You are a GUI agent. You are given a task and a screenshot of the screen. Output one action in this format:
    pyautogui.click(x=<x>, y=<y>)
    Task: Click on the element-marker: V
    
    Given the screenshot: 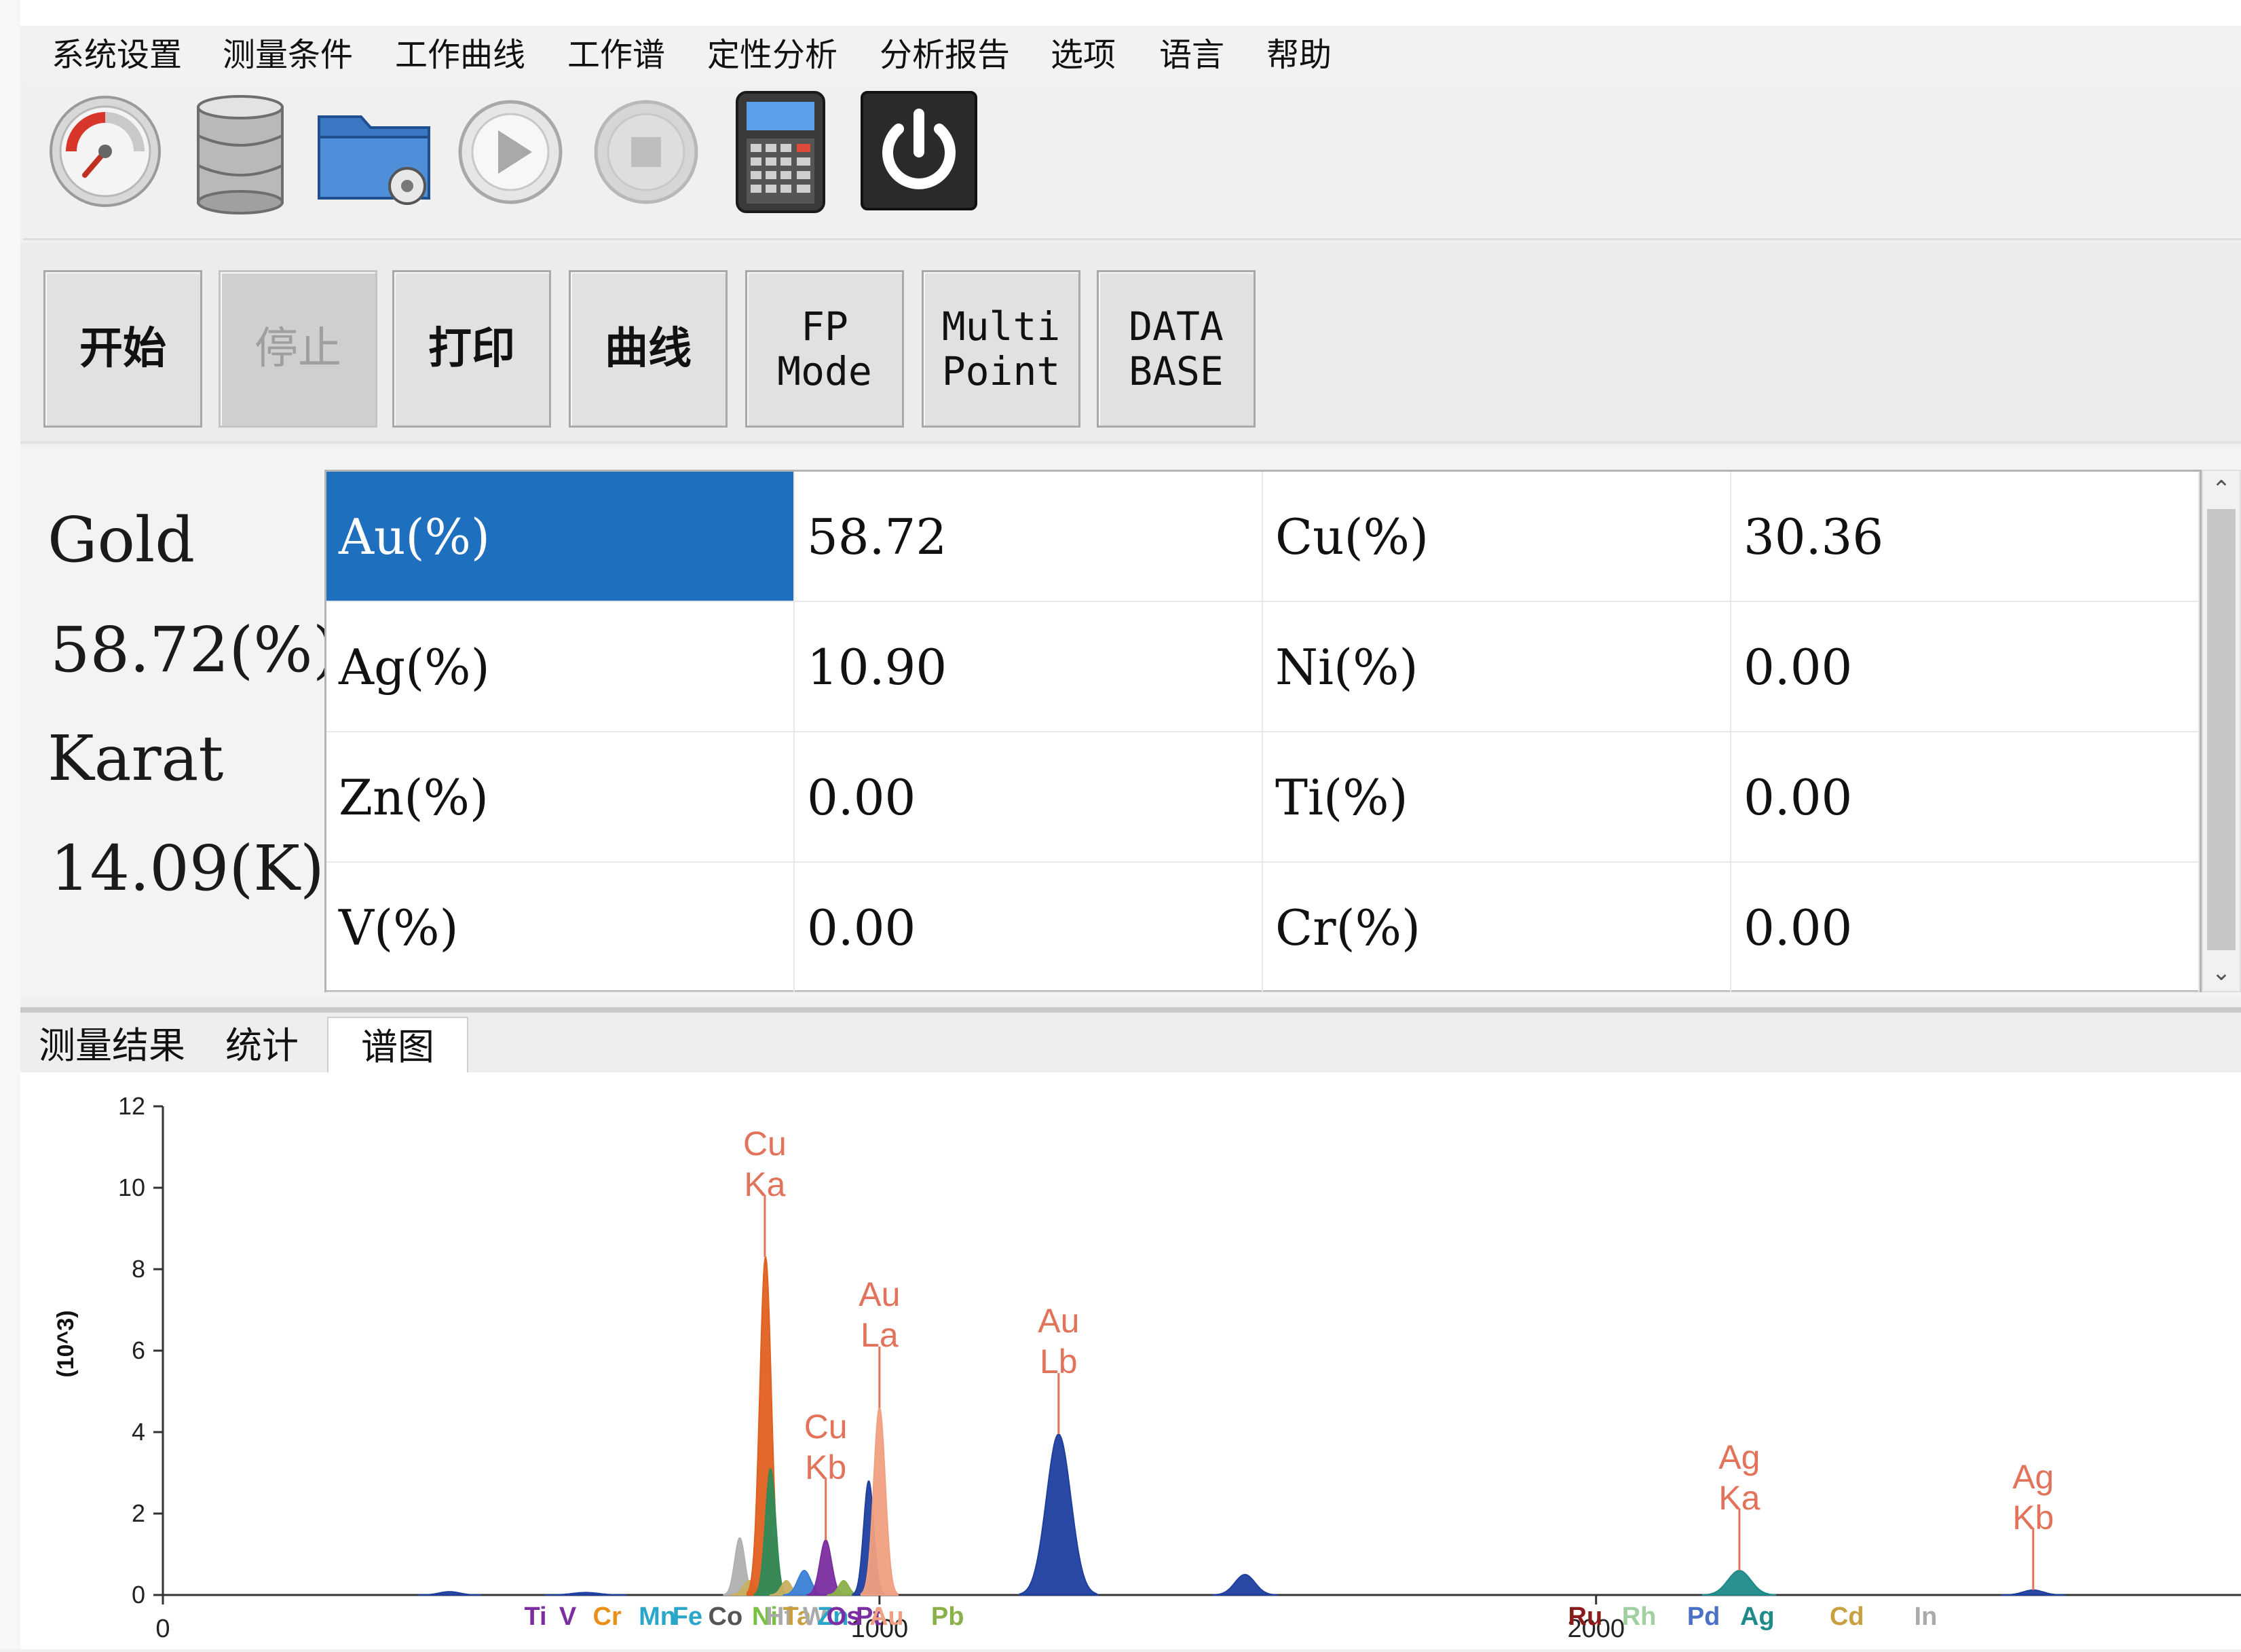 What is the action you would take?
    pyautogui.click(x=568, y=1616)
    